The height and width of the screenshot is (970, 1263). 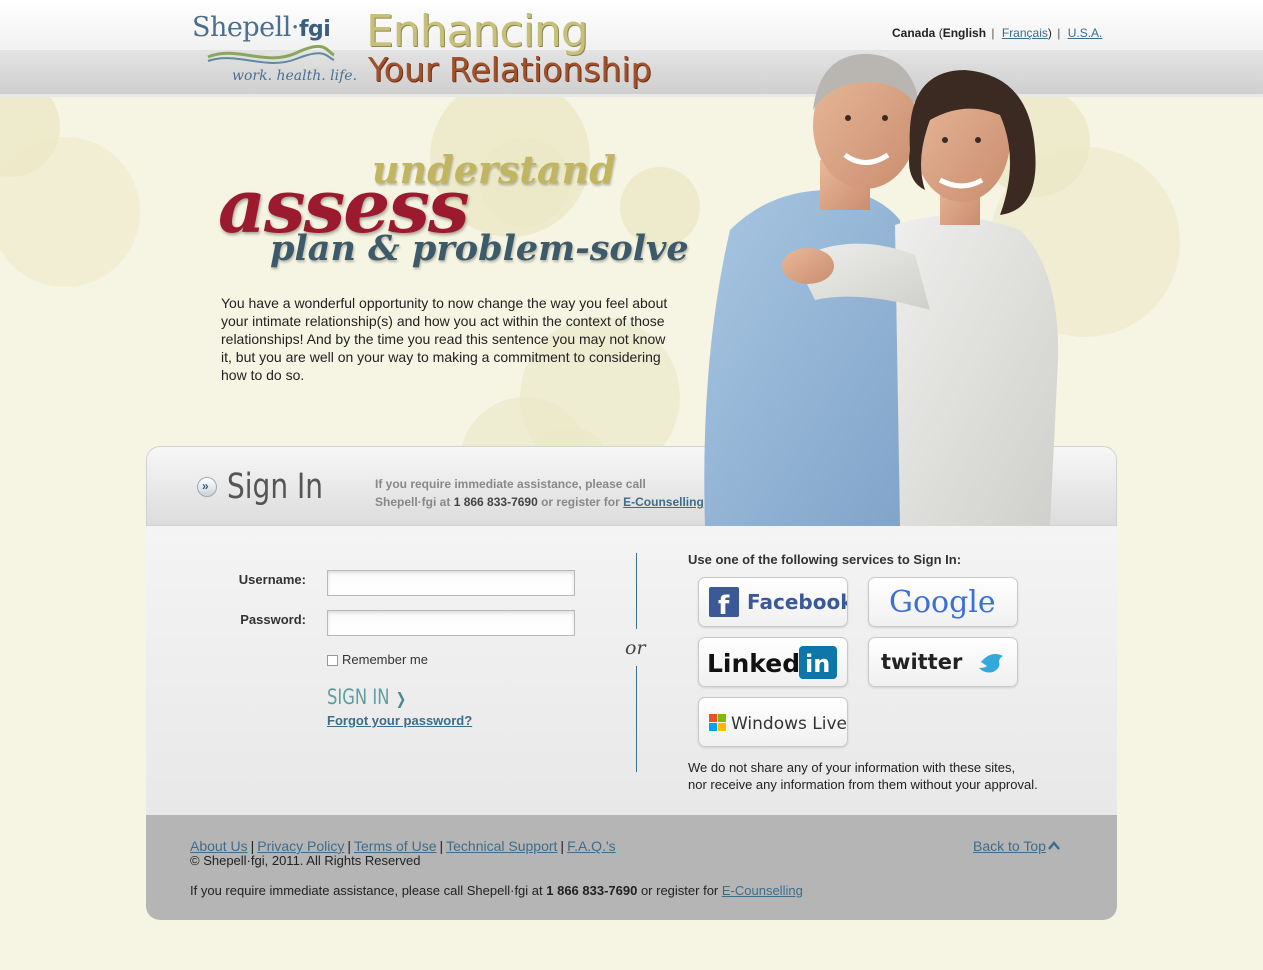 I want to click on technical-support-link: Technical Support, so click(x=501, y=846).